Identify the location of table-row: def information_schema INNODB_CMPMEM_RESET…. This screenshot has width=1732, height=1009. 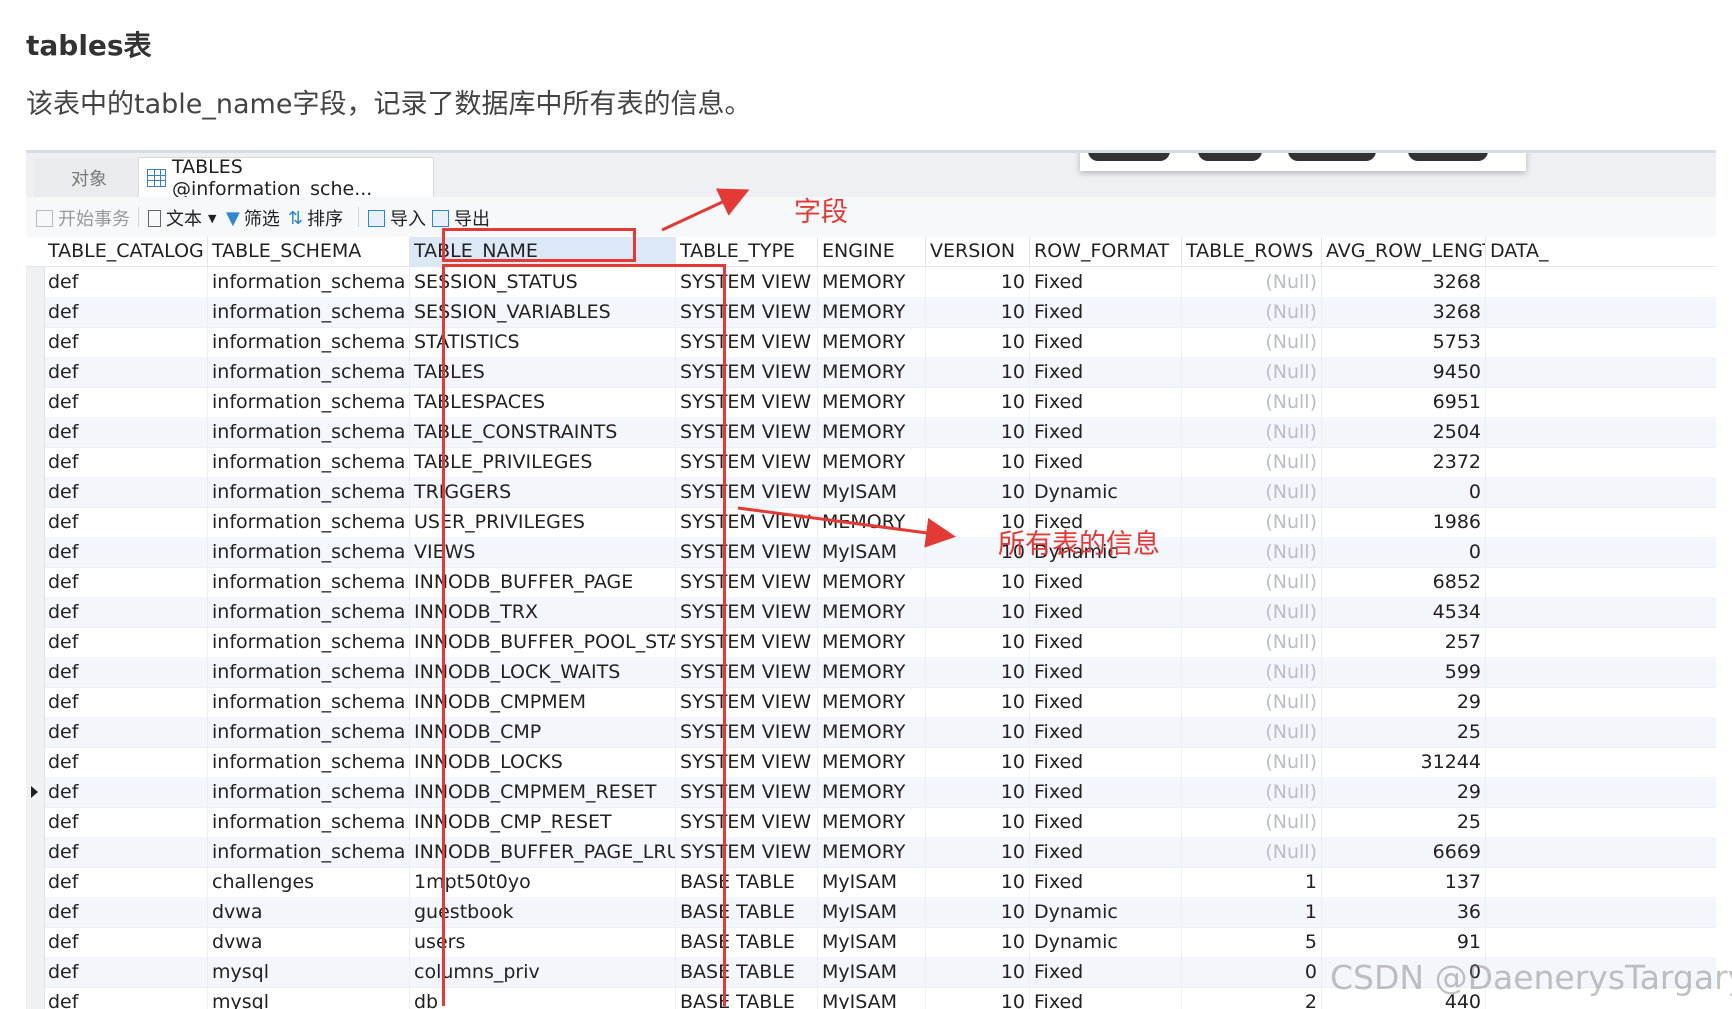
(871, 792).